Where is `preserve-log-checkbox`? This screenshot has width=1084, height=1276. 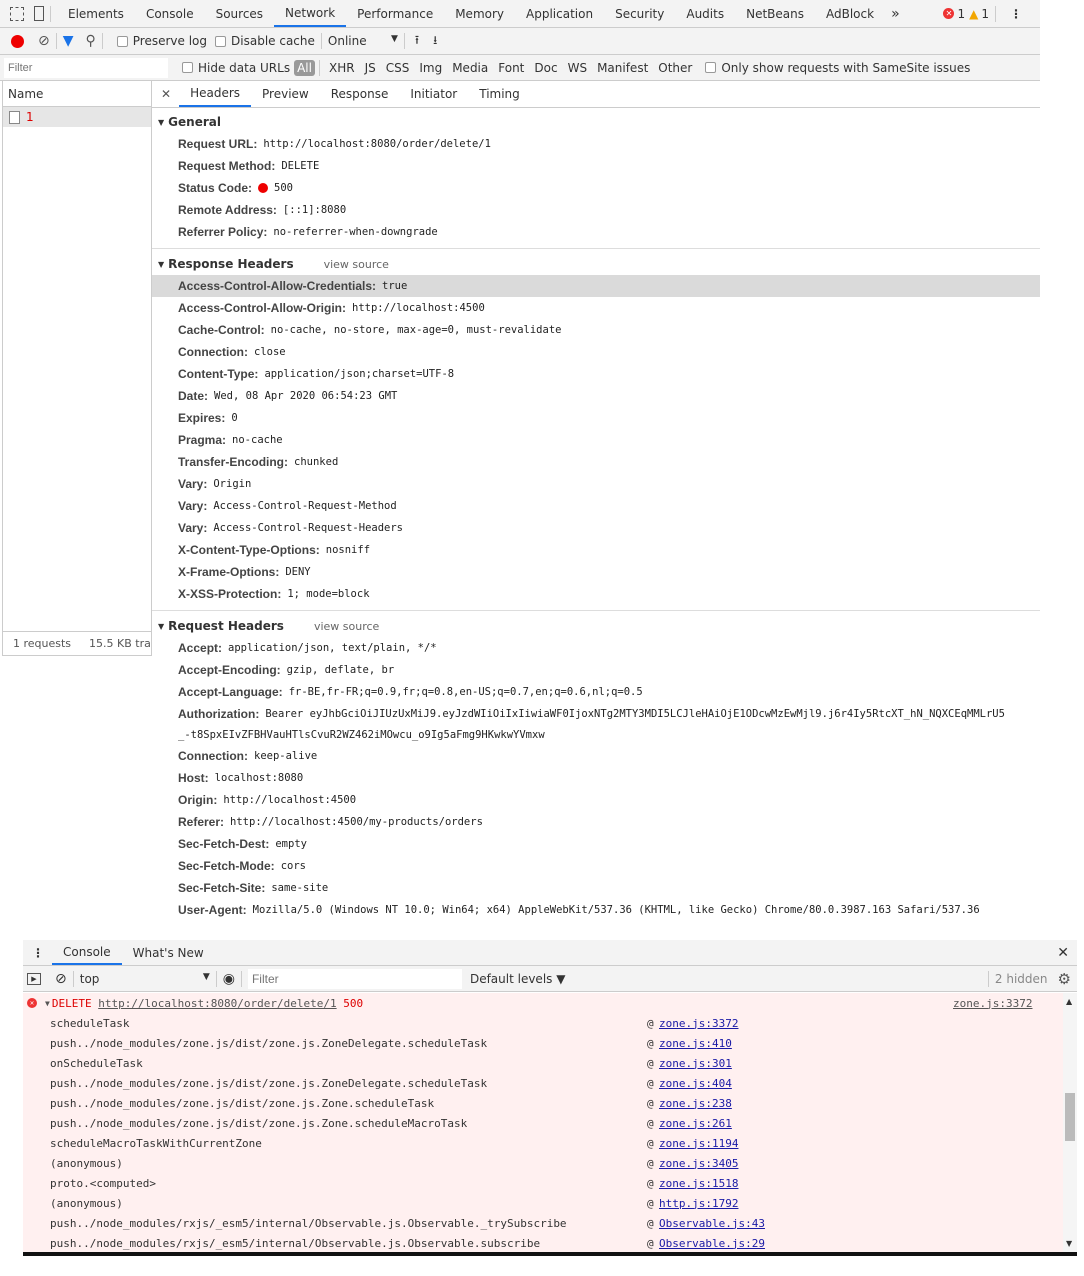
preserve-log-checkbox is located at coordinates (122, 41).